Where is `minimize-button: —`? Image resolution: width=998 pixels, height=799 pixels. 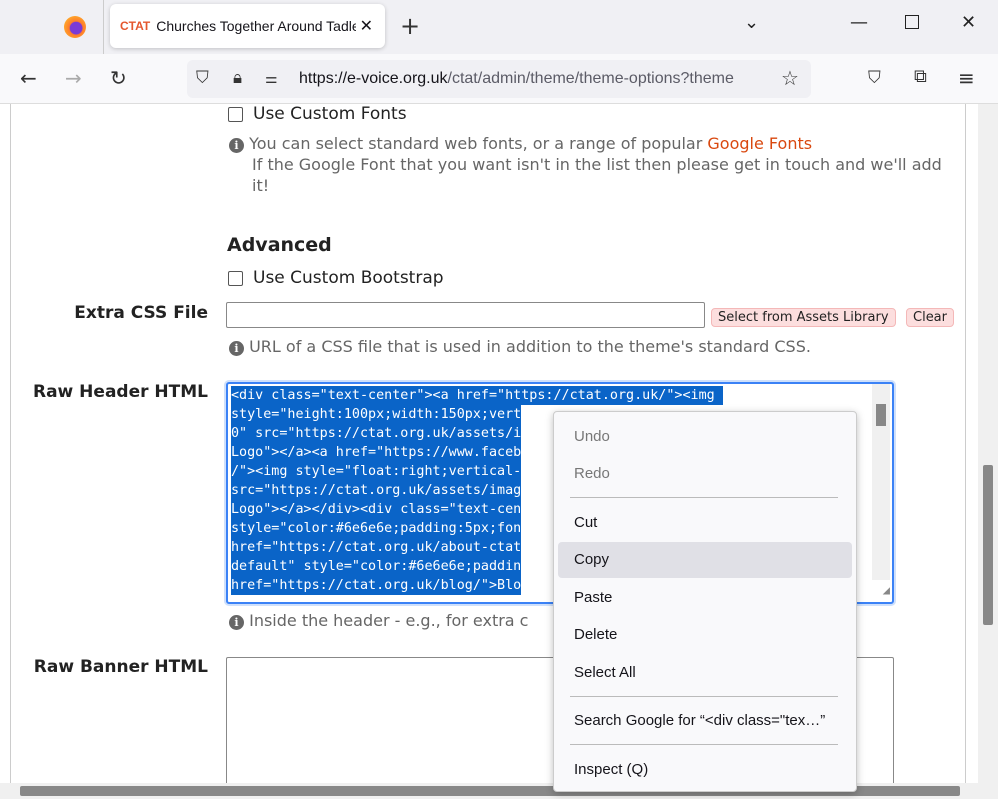
minimize-button: — is located at coordinates (859, 22).